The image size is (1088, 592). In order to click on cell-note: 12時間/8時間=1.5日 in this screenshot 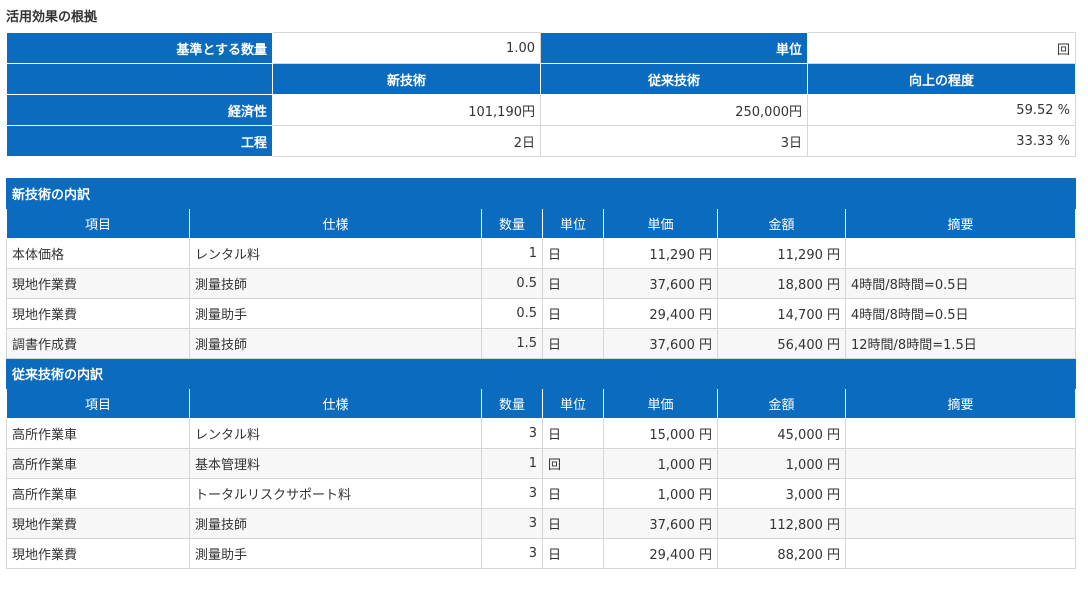, I will do `click(960, 343)`.